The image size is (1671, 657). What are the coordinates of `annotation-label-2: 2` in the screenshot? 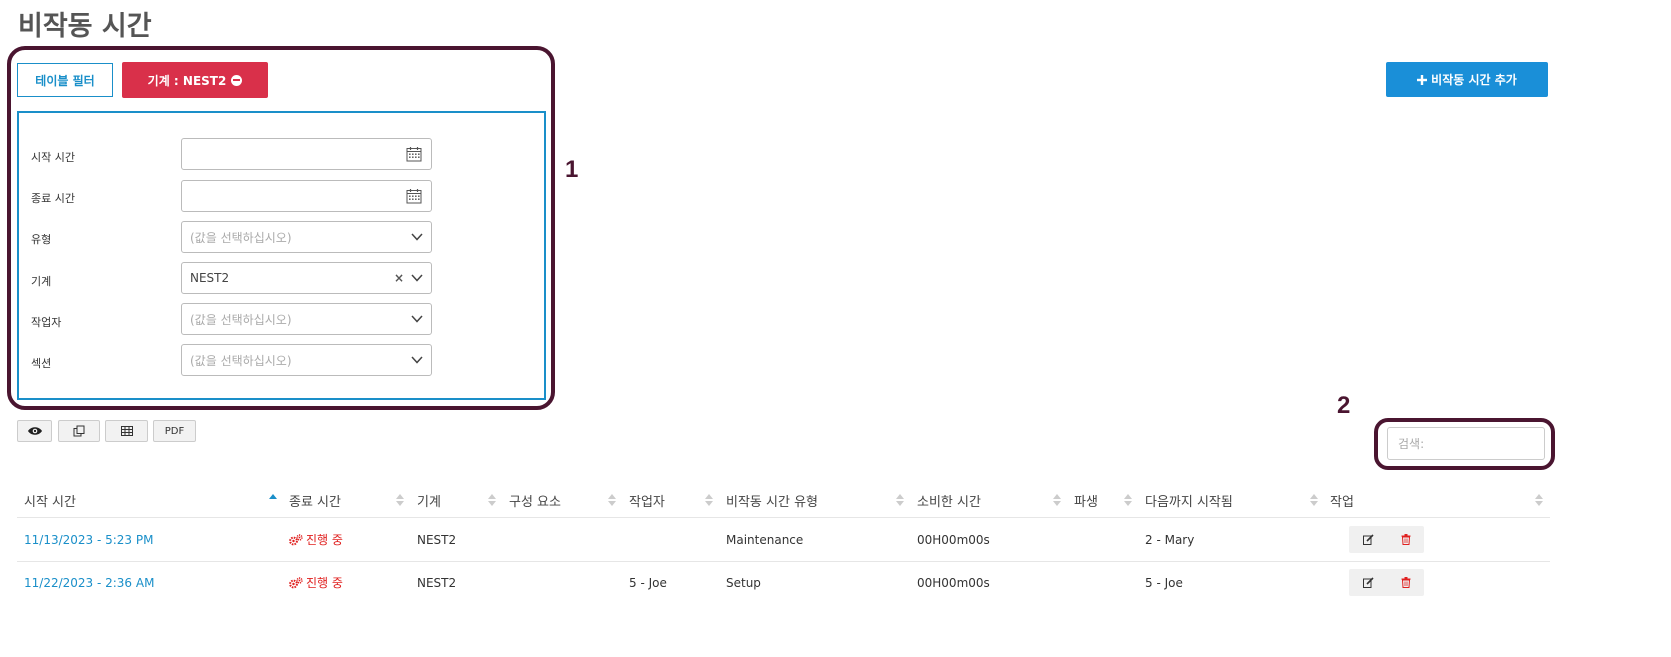 It's located at (1344, 405).